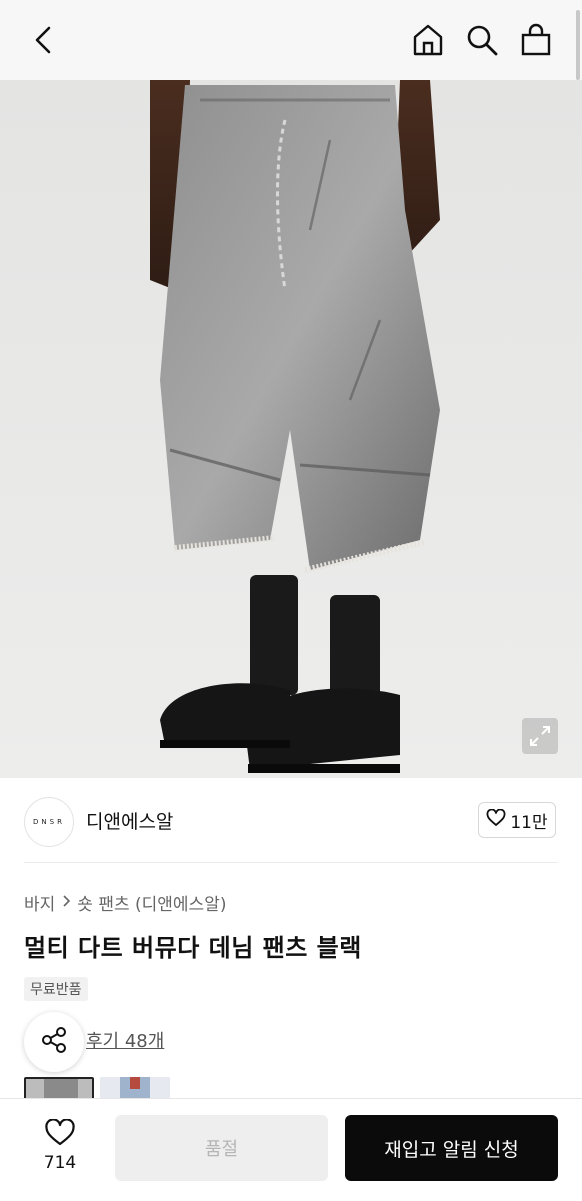 The image size is (582, 1201). I want to click on brand-like-count: 11만, so click(529, 822).